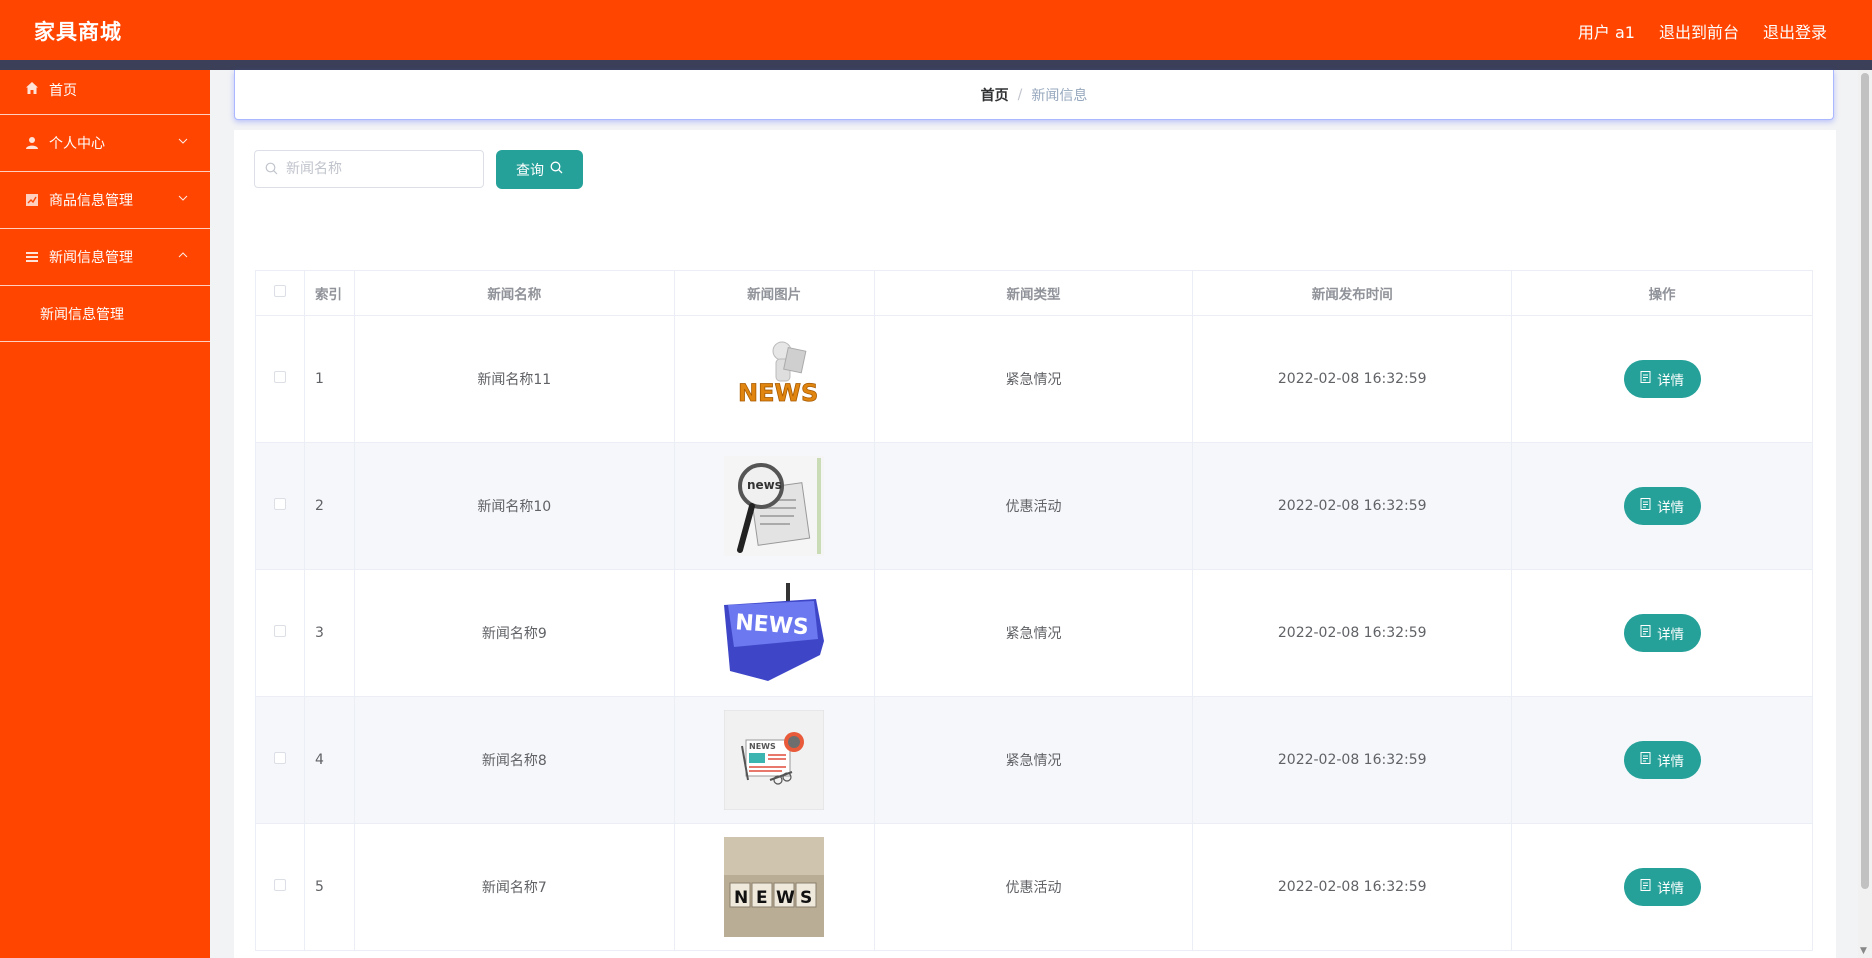 The height and width of the screenshot is (958, 1872). What do you see at coordinates (995, 95) in the screenshot?
I see `breadcrumb-home: 首页` at bounding box center [995, 95].